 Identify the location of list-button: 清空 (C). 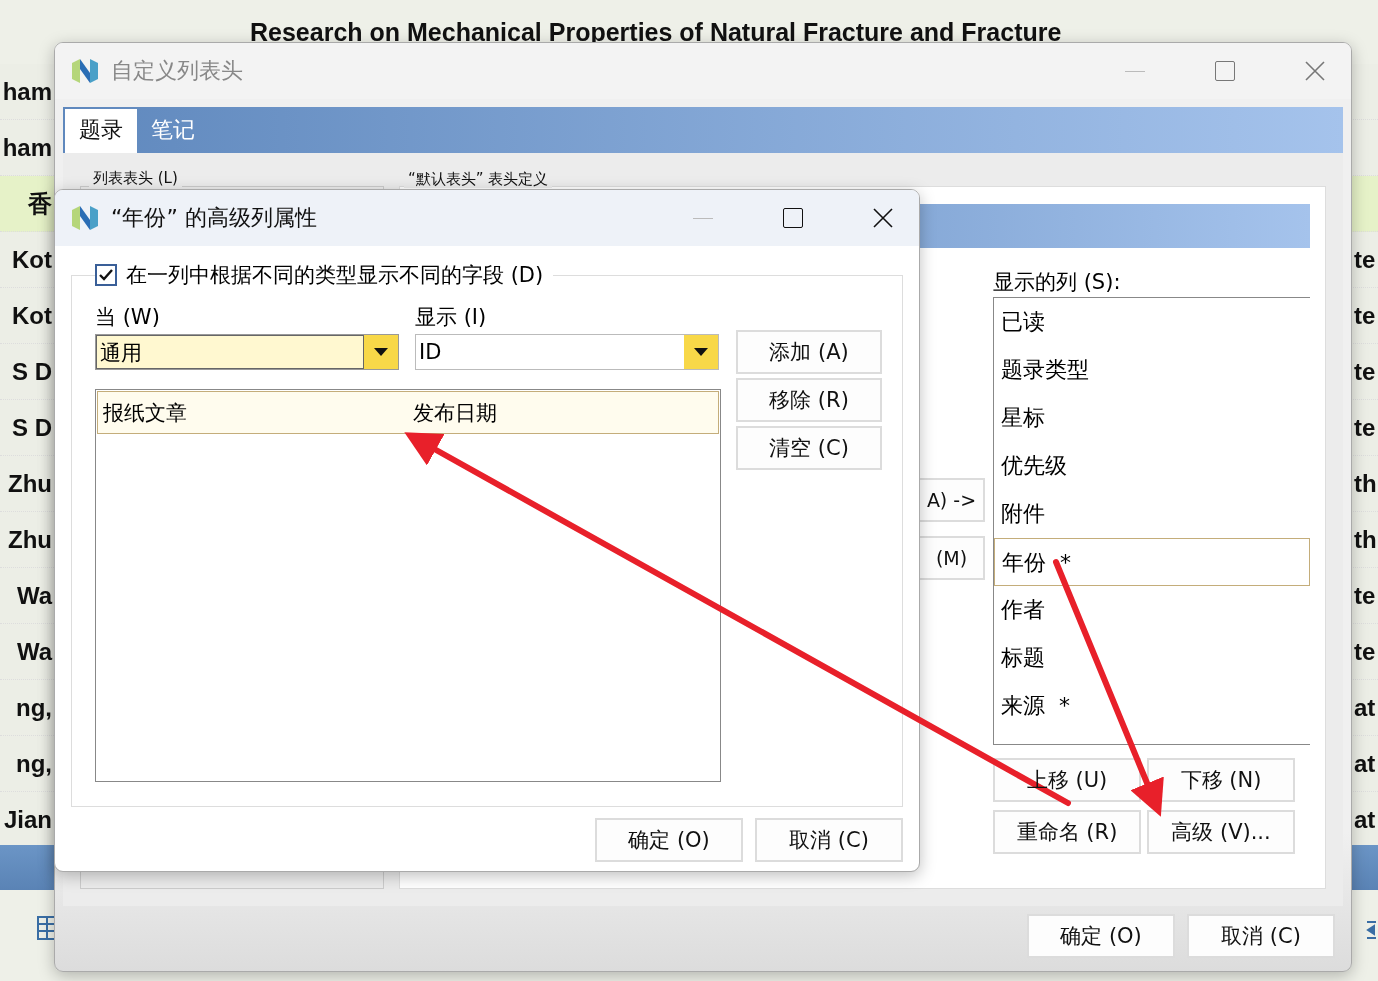
(809, 448).